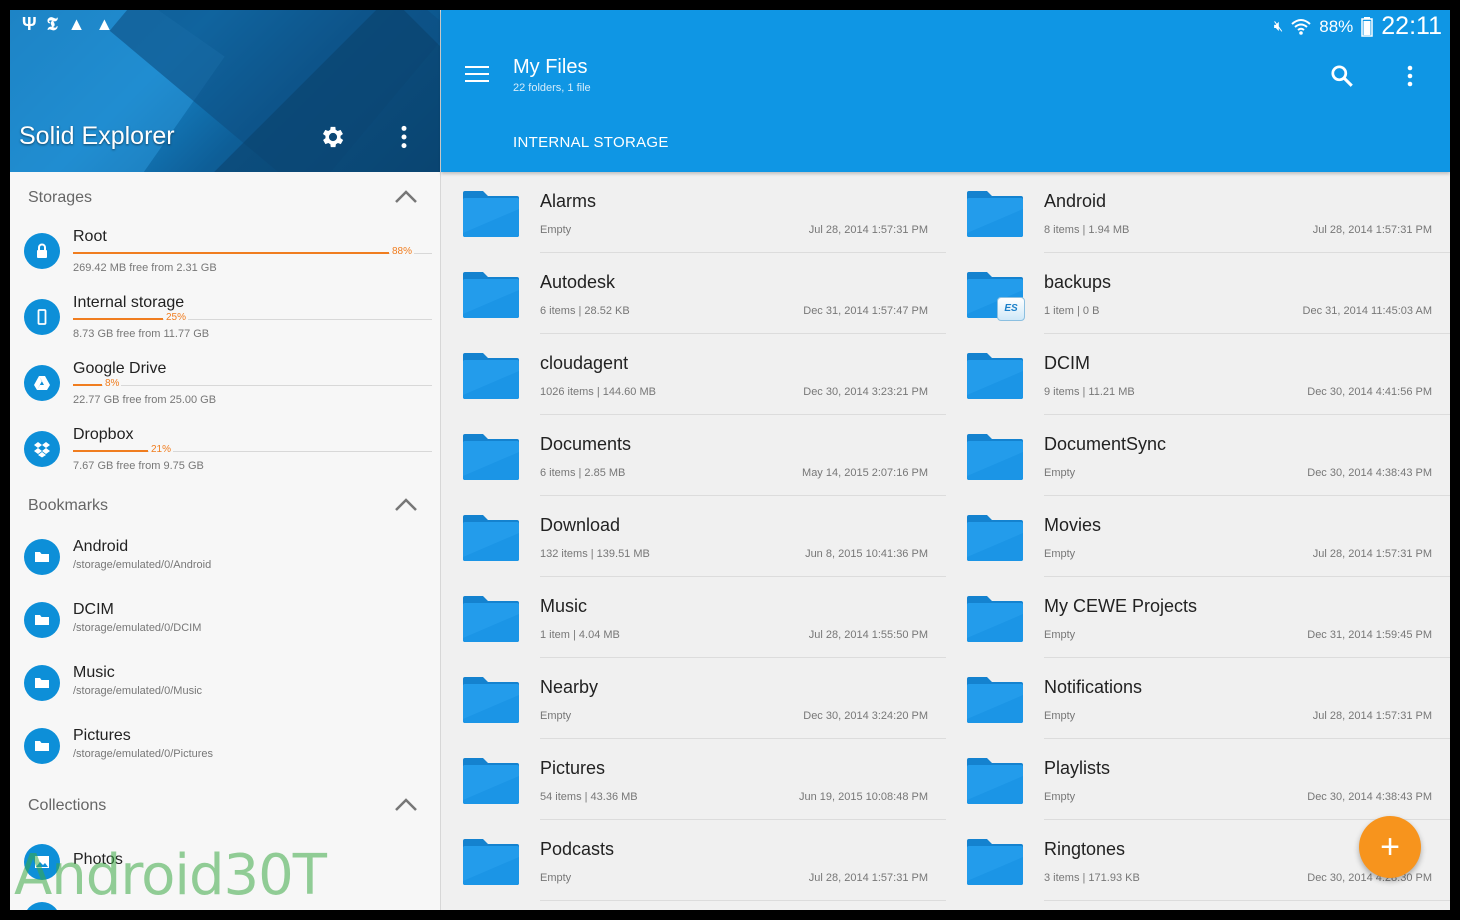  I want to click on storage-item-root: Root 88% 269.42 MB free from 2.31 GB, so click(225, 253).